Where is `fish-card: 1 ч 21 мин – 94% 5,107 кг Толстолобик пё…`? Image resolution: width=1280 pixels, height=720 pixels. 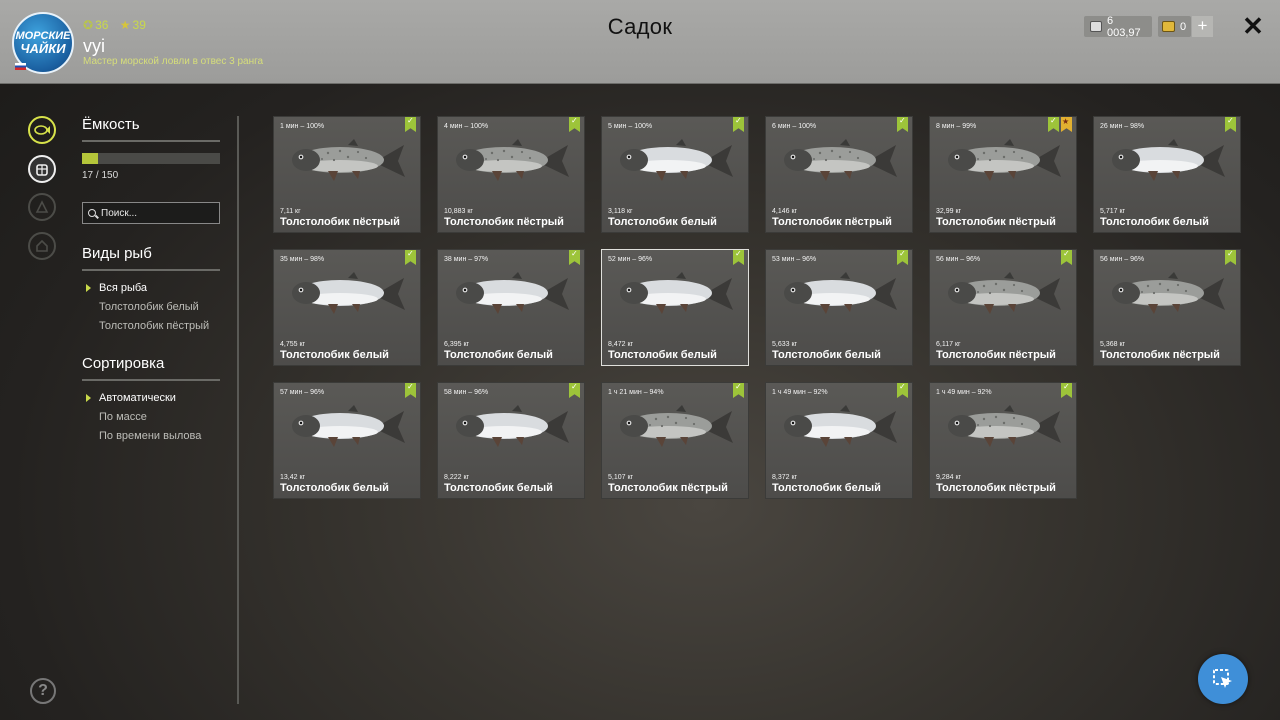
fish-card: 1 ч 21 мин – 94% 5,107 кг Толстолобик пё… is located at coordinates (675, 440).